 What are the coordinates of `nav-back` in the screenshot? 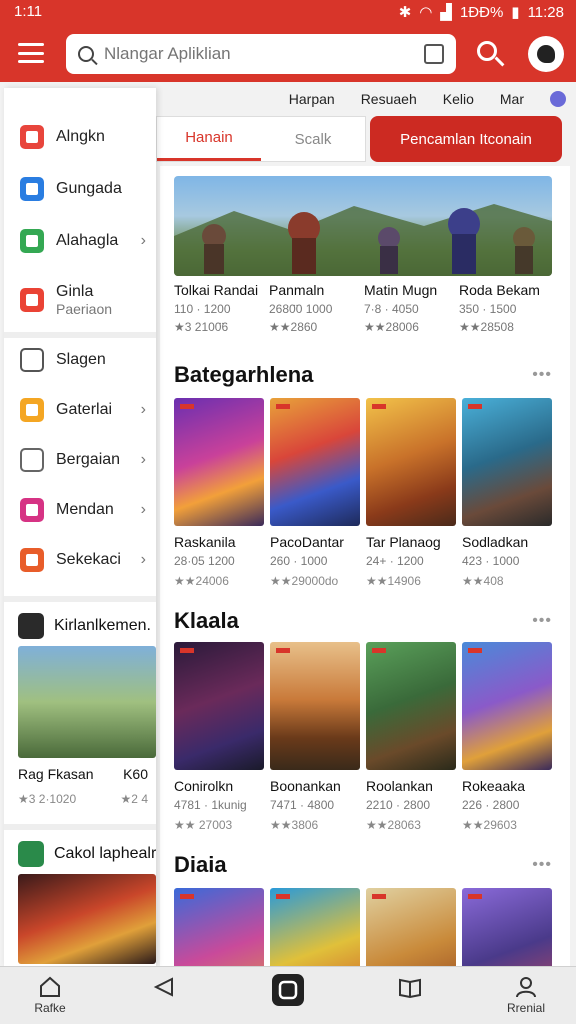 It's located at (164, 988).